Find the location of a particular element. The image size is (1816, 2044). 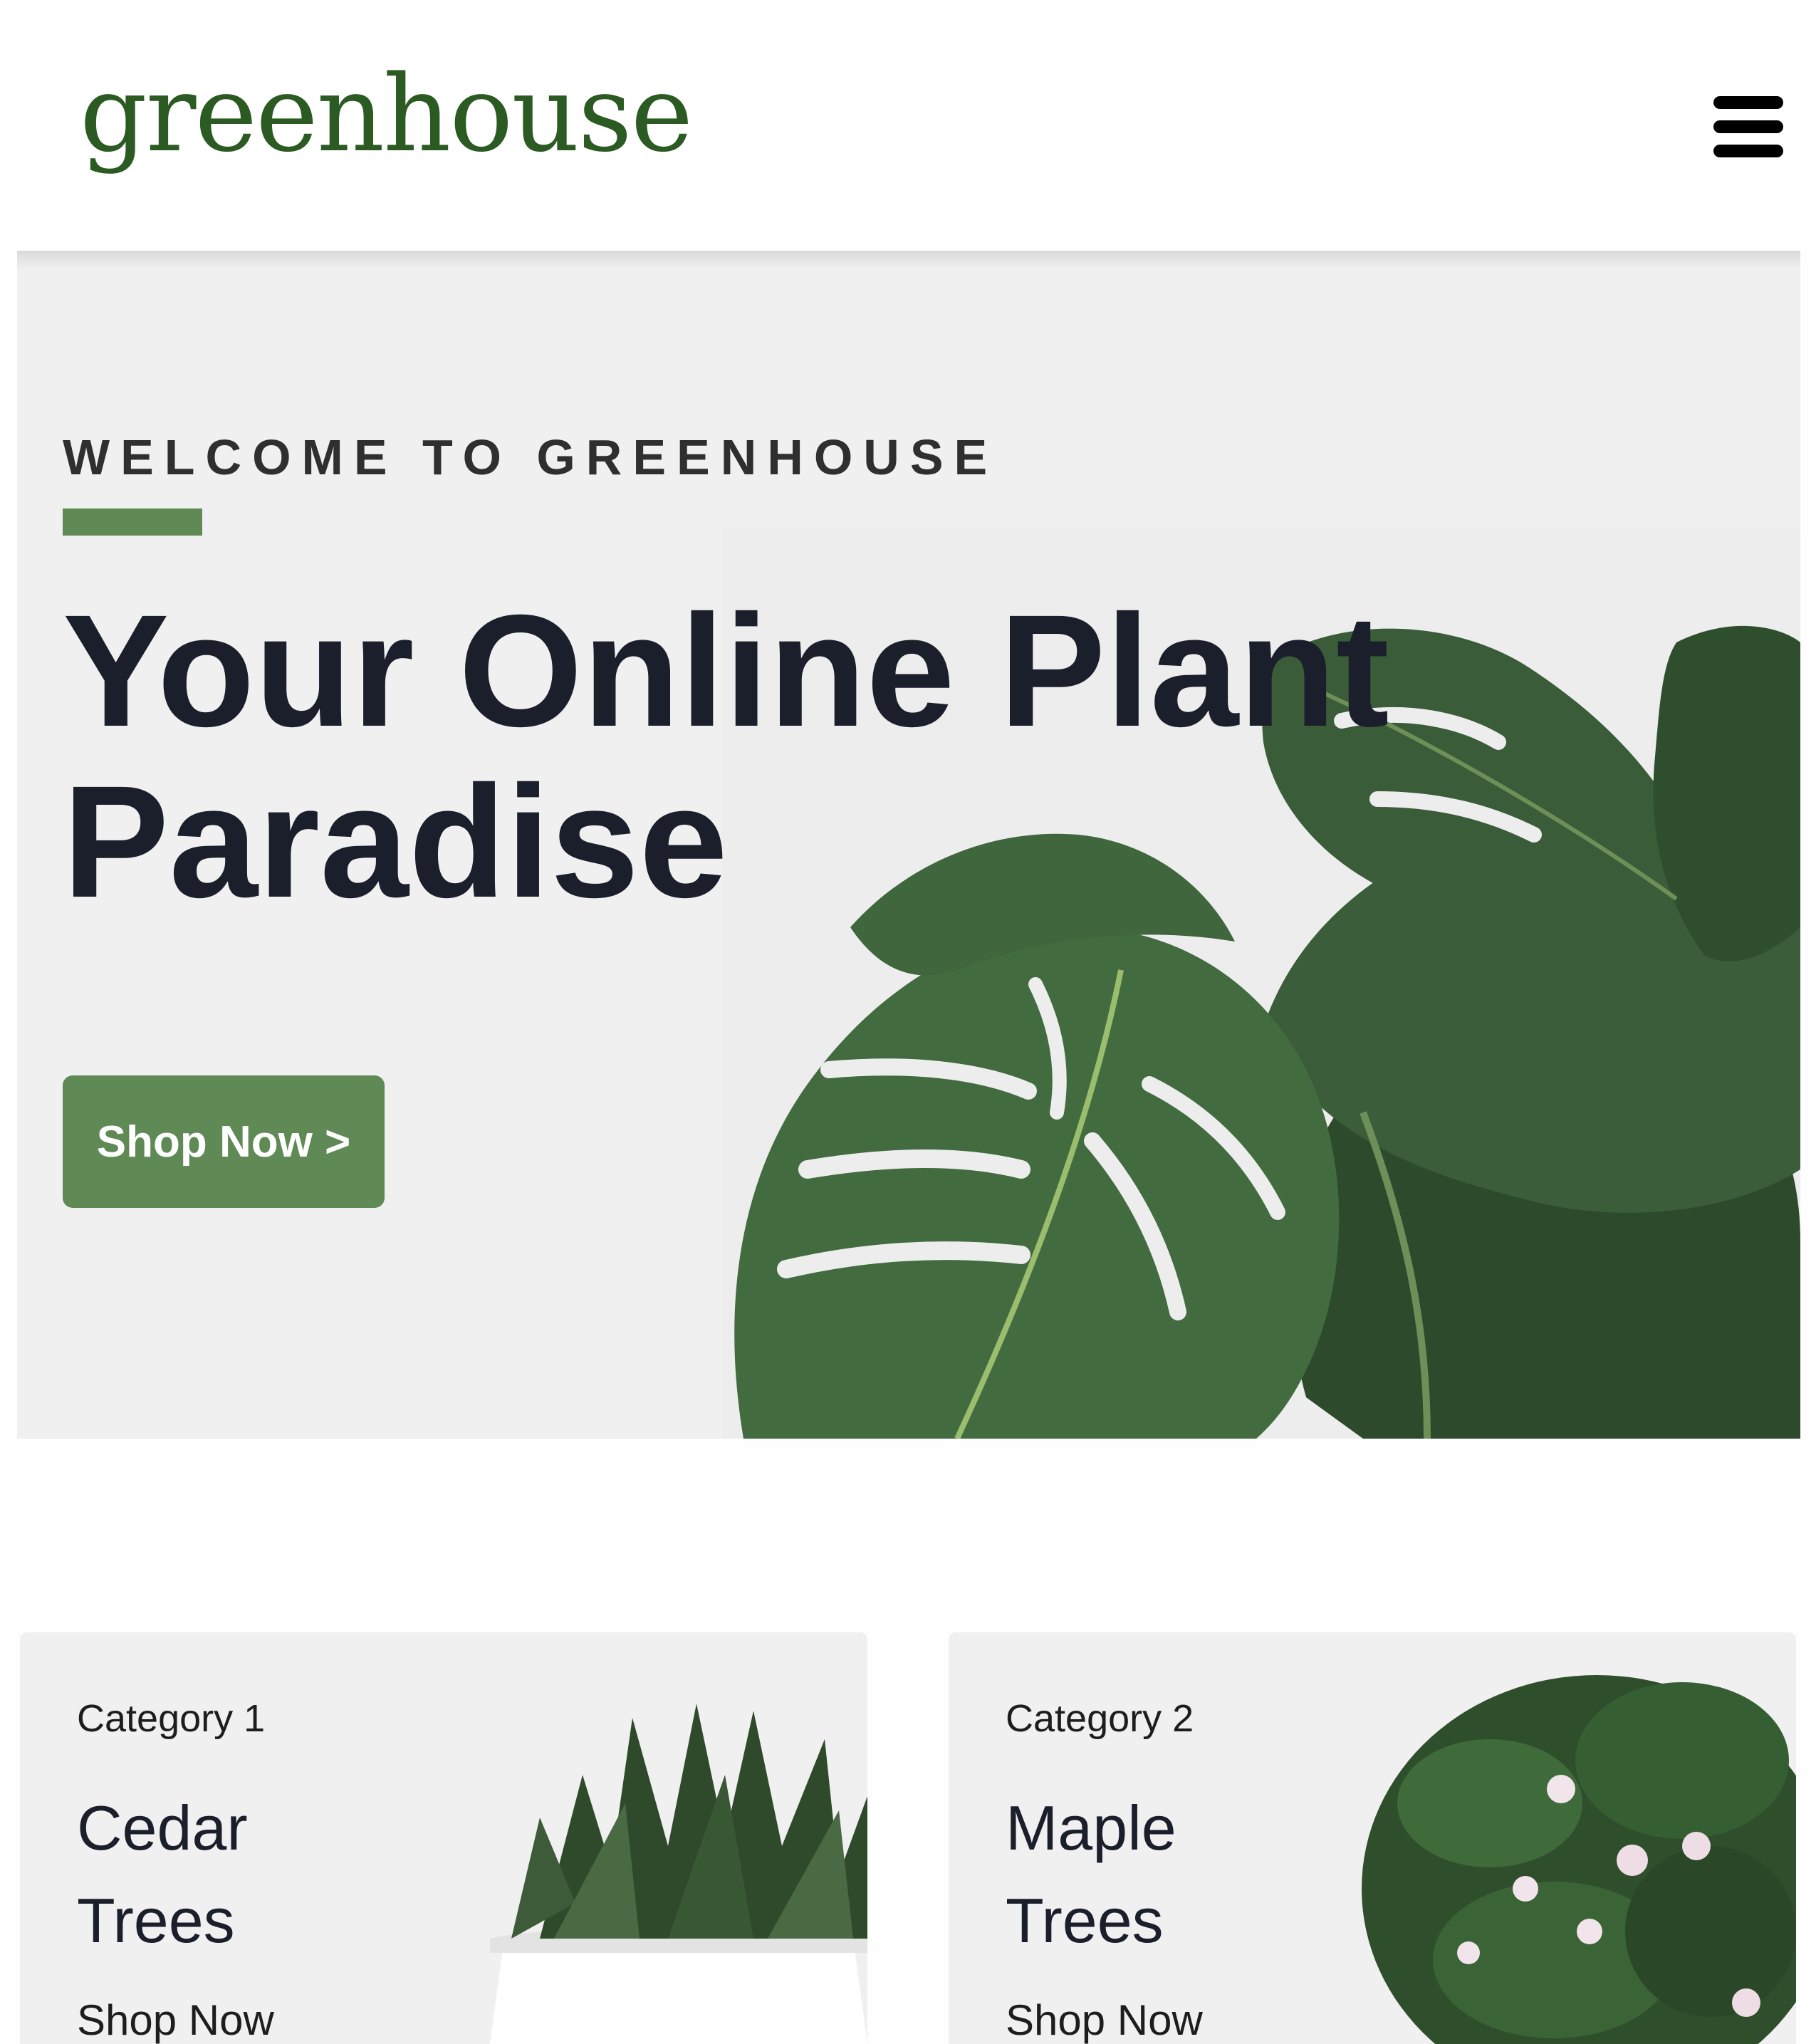

hero-accent-rule is located at coordinates (132, 522).